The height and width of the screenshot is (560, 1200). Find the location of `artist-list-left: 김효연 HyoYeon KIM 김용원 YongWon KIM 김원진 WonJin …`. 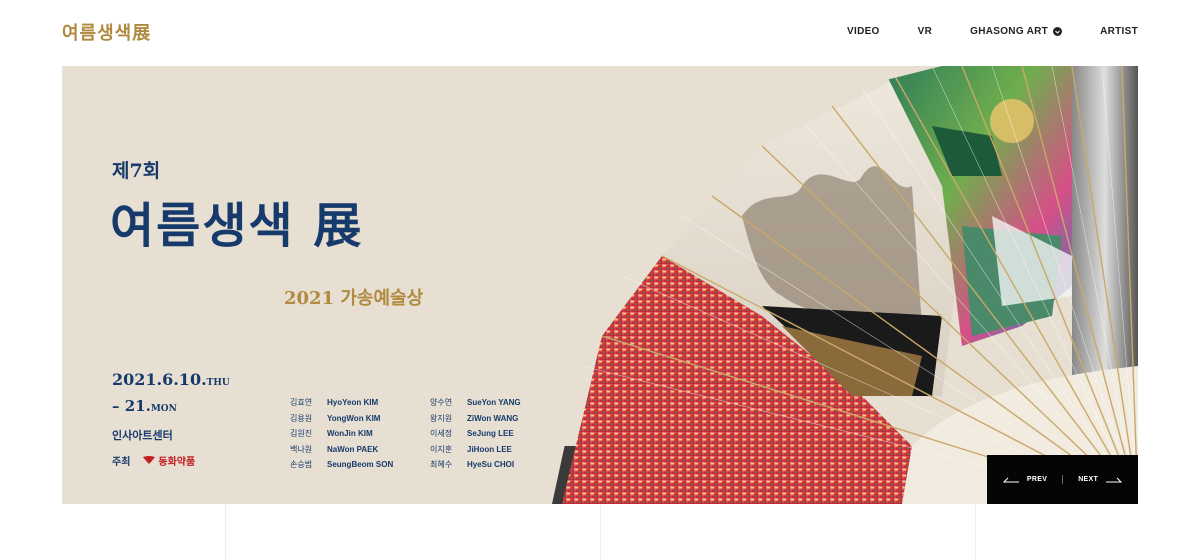

artist-list-left: 김효연 HyoYeon KIM 김용원 YongWon KIM 김원진 WonJin … is located at coordinates (341, 434).